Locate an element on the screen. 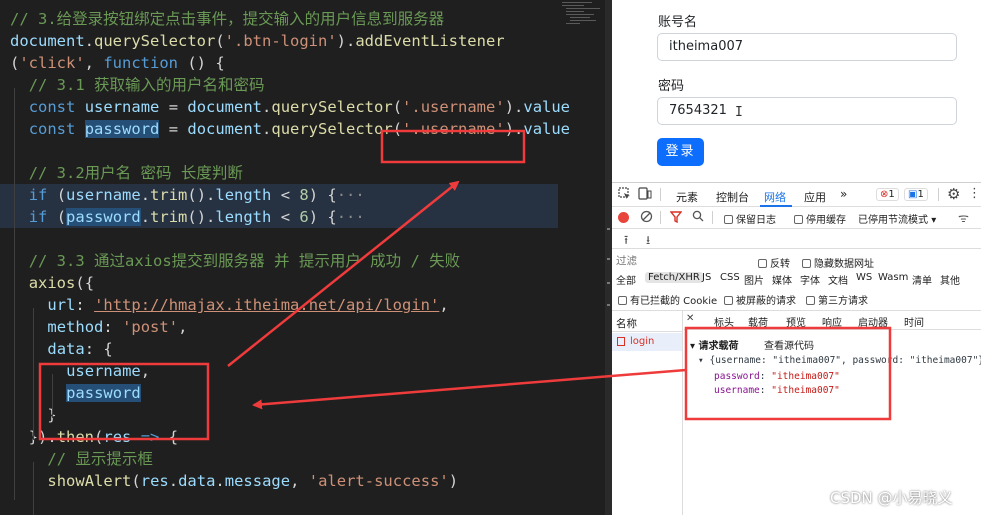 Image resolution: width=981 pixels, height=515 pixels. code-token: { is located at coordinates (169, 437).